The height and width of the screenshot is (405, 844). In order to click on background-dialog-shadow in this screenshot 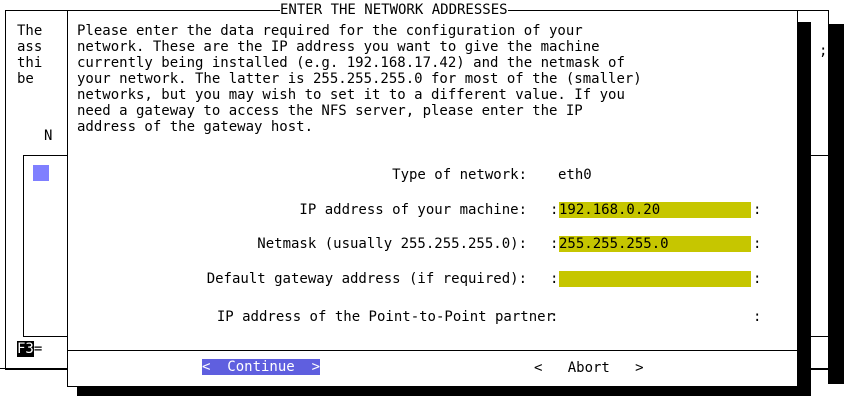, I will do `click(836, 204)`.